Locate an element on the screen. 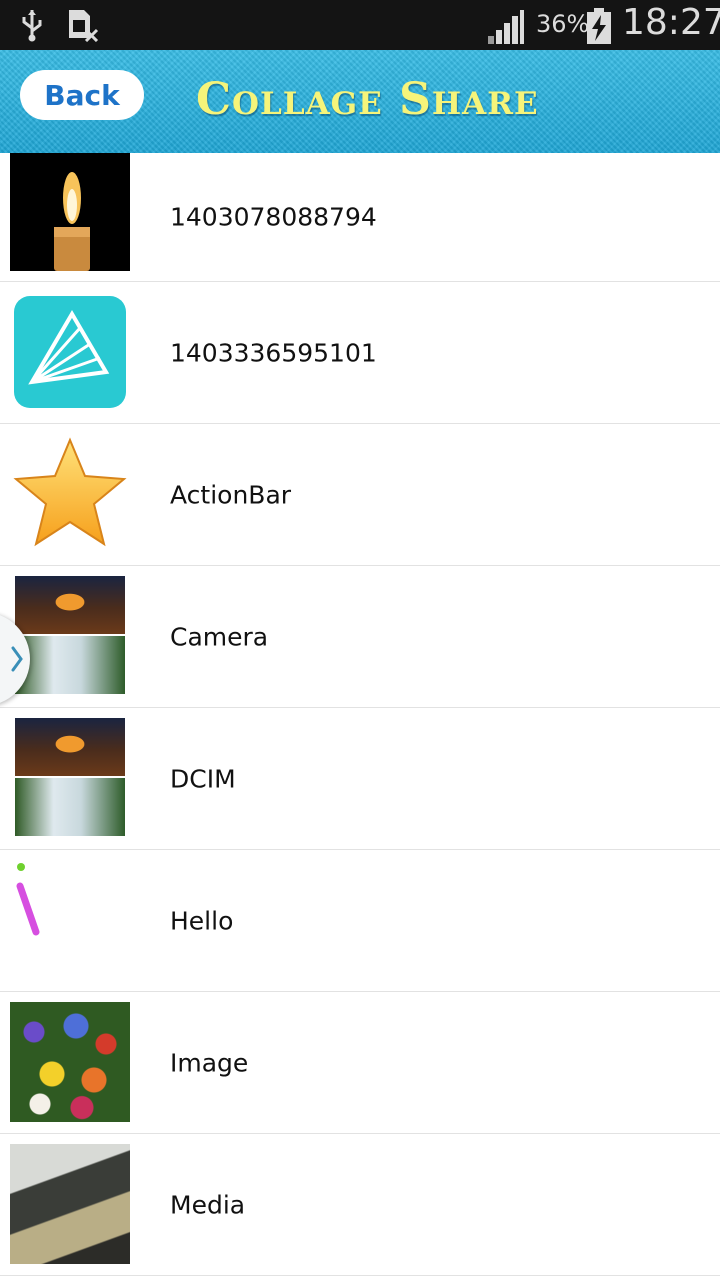  chevron-right-icon is located at coordinates (17, 659).